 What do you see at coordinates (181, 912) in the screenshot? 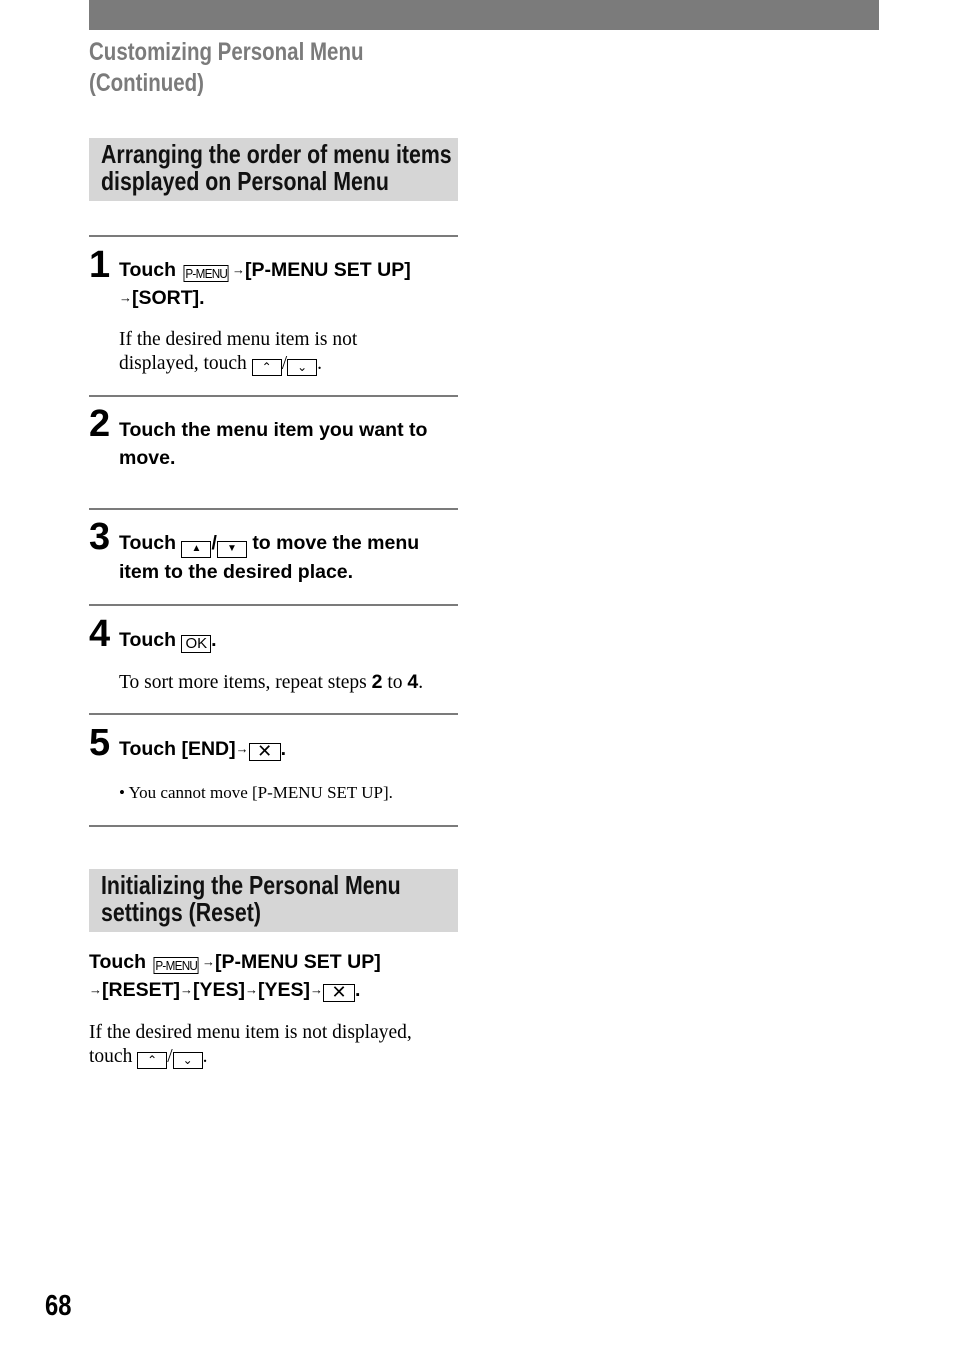
I see `section-heading-line2: settings (Reset)` at bounding box center [181, 912].